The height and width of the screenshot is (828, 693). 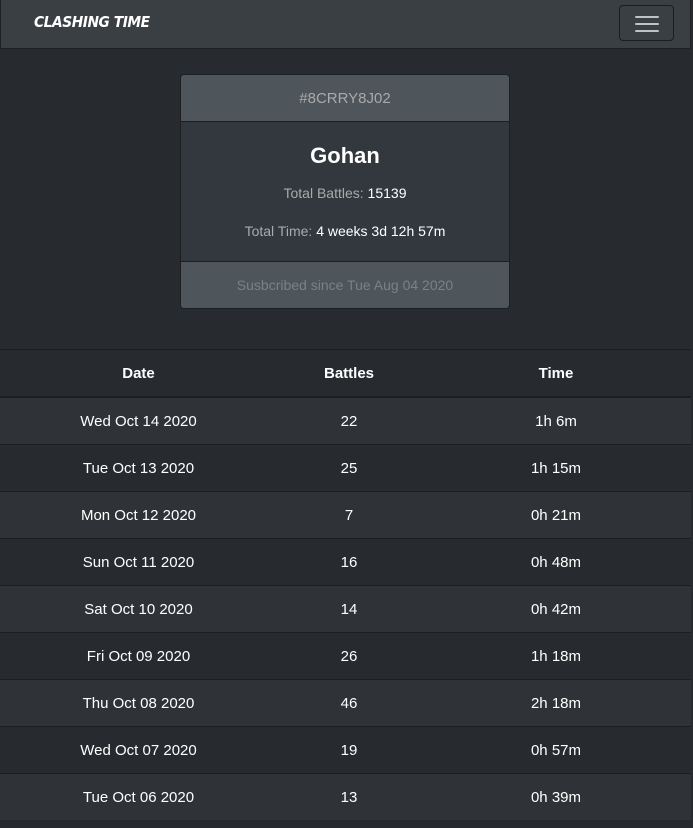 I want to click on table-row: Sun Oct 11 2020 16 0h 48m, so click(x=345, y=562).